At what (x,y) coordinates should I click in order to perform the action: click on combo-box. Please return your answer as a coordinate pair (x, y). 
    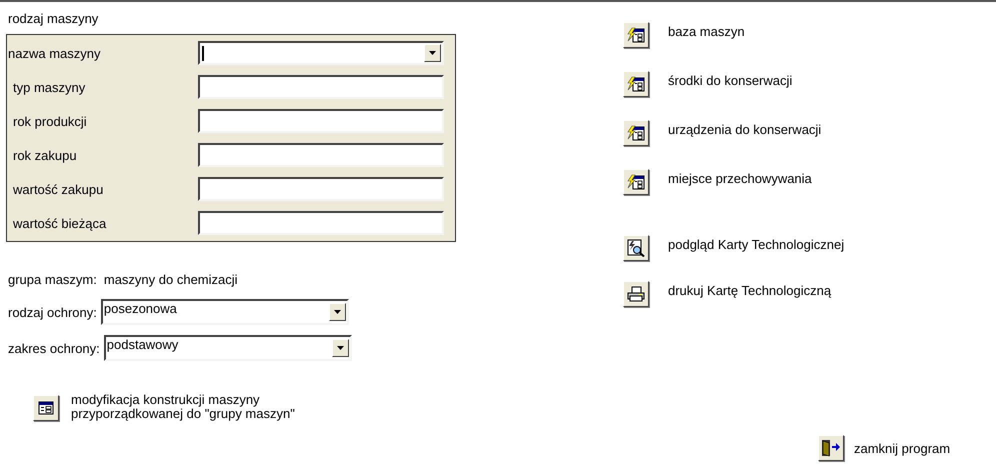
    Looking at the image, I should click on (321, 53).